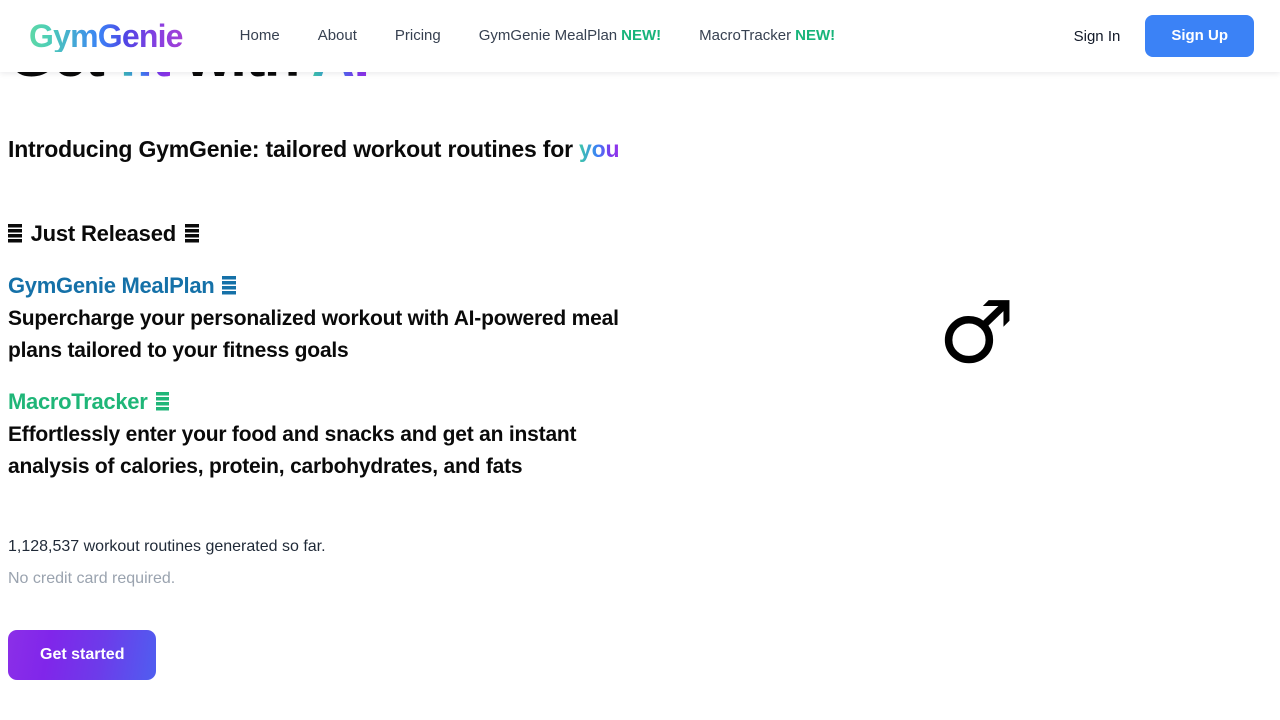 The width and height of the screenshot is (1280, 720). What do you see at coordinates (599, 149) in the screenshot?
I see `hero-subheading-accent: you` at bounding box center [599, 149].